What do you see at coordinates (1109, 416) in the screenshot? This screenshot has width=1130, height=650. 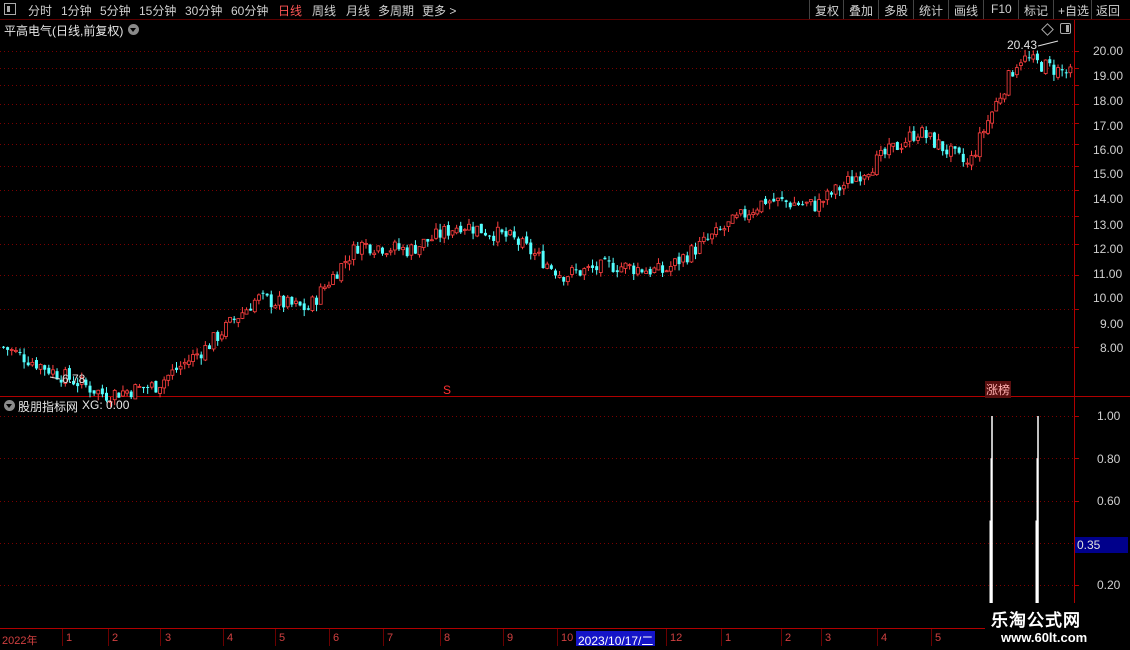 I see `indicator-tick: 1.00` at bounding box center [1109, 416].